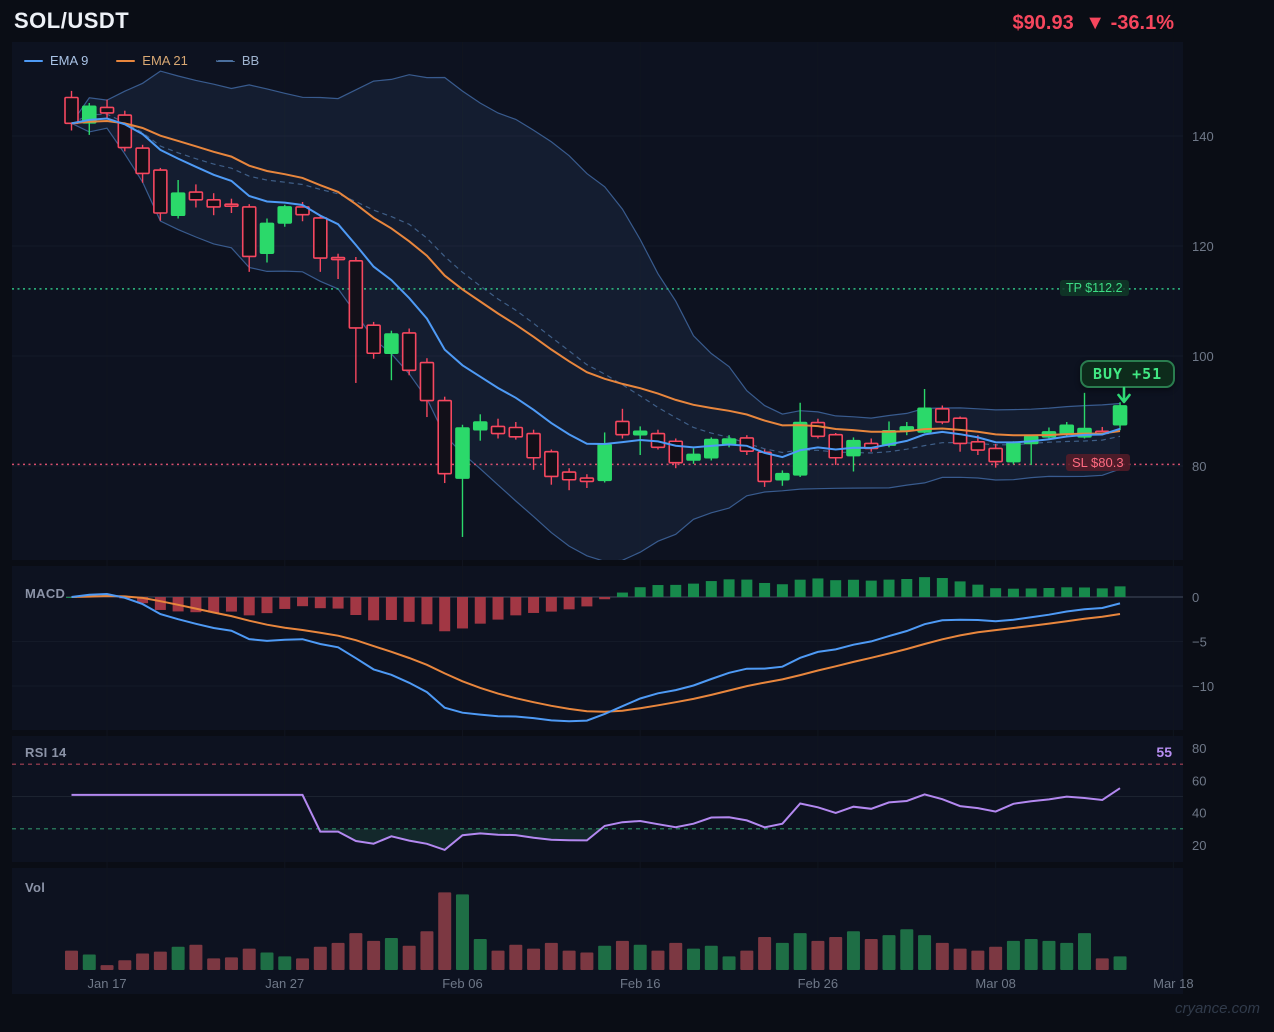 The width and height of the screenshot is (1274, 1032). What do you see at coordinates (126, 60) in the screenshot?
I see `ema21-line-swatch-icon` at bounding box center [126, 60].